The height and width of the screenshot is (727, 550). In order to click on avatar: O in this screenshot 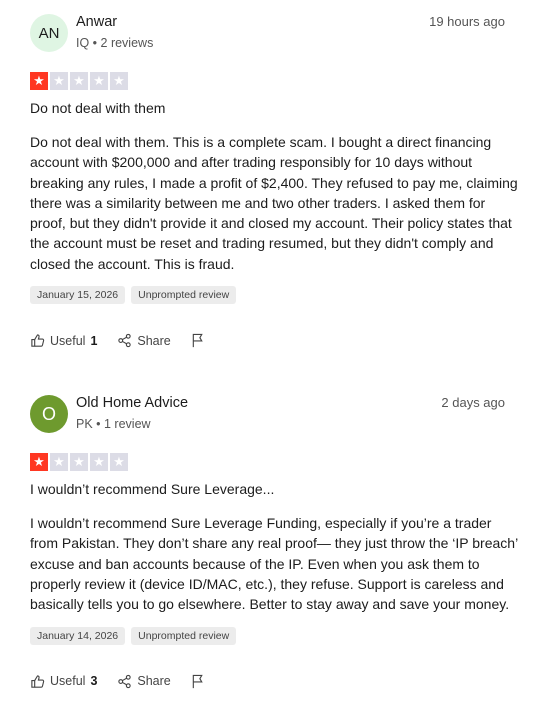, I will do `click(49, 414)`.